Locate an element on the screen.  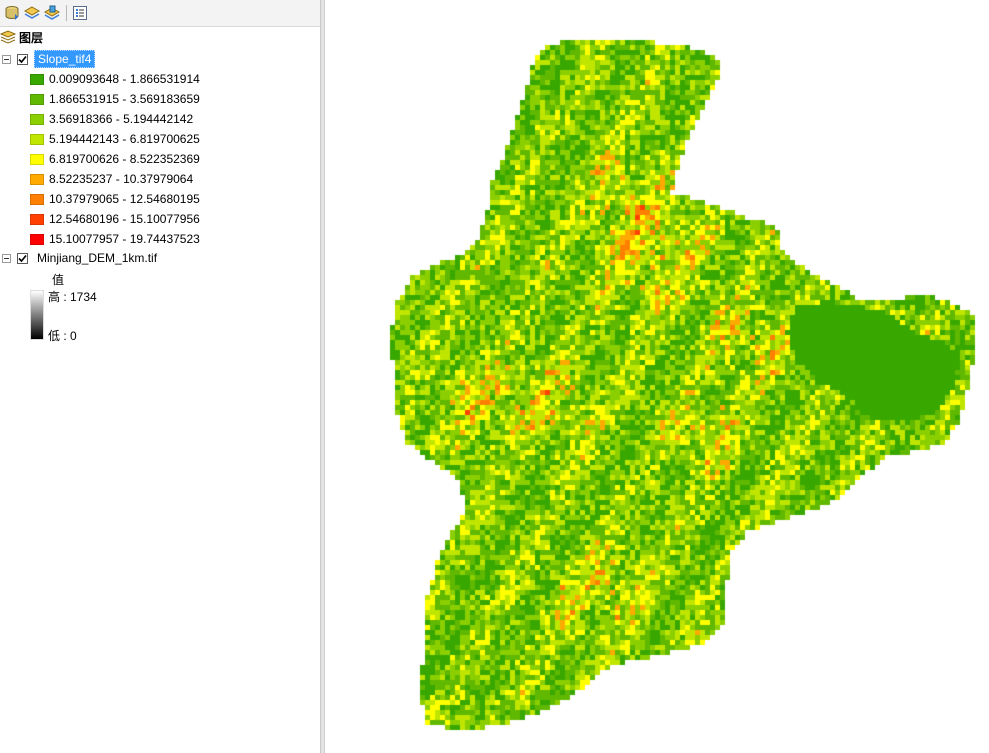
list-by-source-button is located at coordinates (32, 13).